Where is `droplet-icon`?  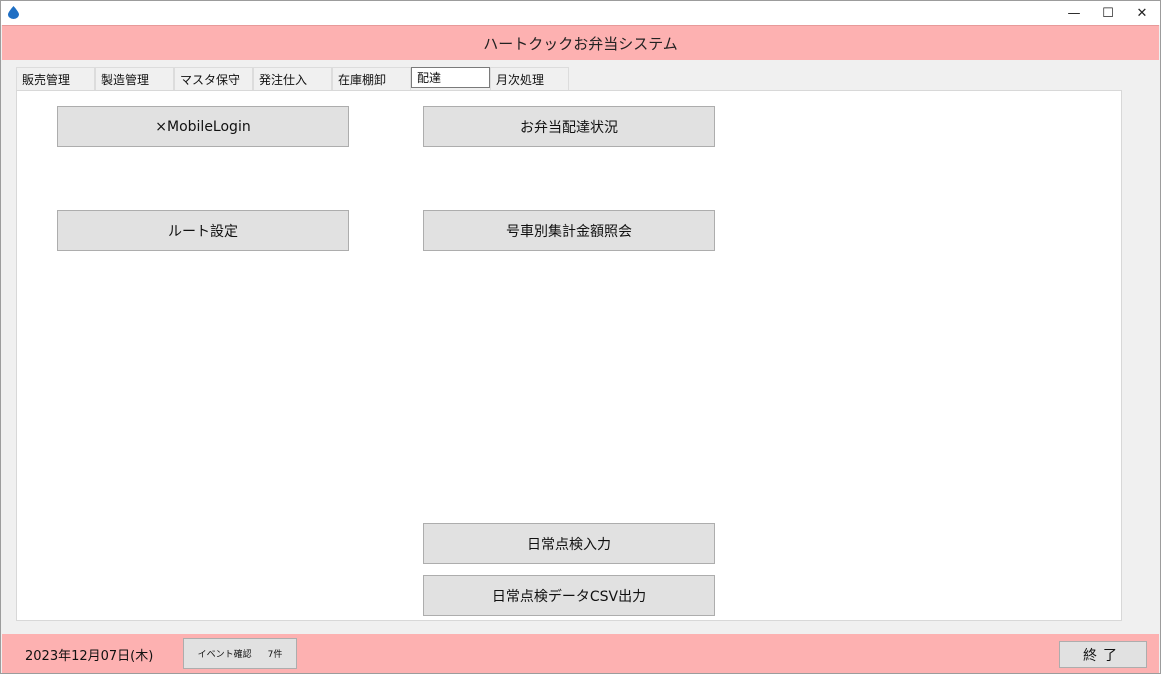
droplet-icon is located at coordinates (13, 12).